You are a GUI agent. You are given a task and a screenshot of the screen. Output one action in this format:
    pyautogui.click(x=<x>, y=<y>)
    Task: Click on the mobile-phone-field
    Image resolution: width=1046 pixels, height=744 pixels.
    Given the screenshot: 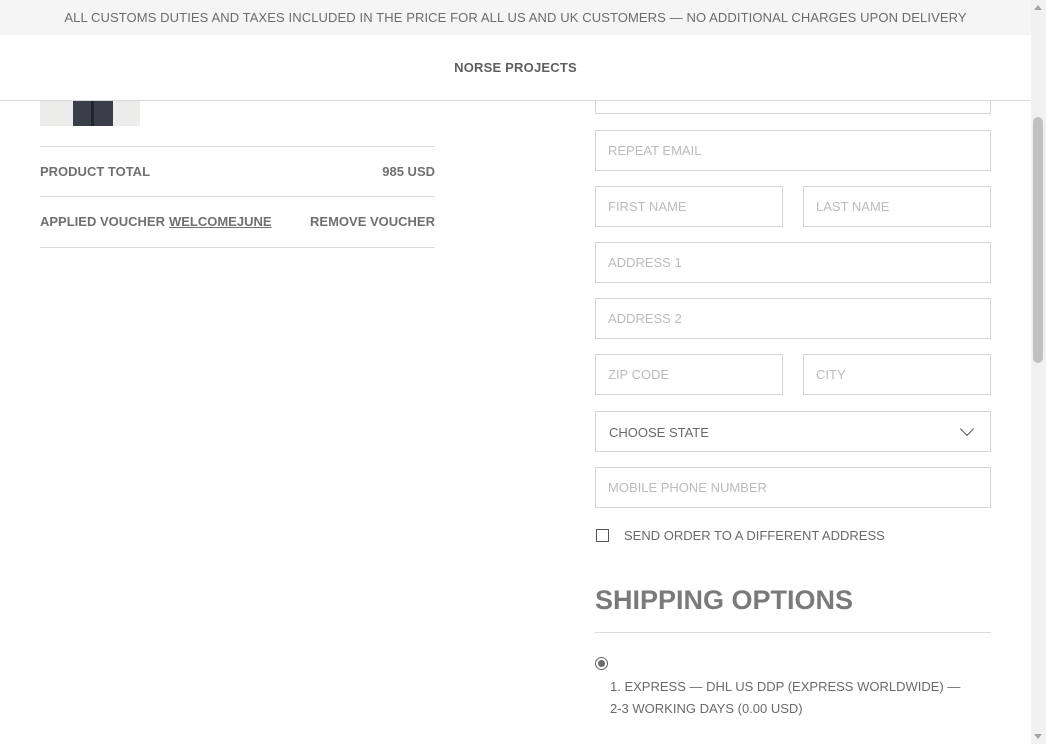 What is the action you would take?
    pyautogui.click(x=793, y=487)
    